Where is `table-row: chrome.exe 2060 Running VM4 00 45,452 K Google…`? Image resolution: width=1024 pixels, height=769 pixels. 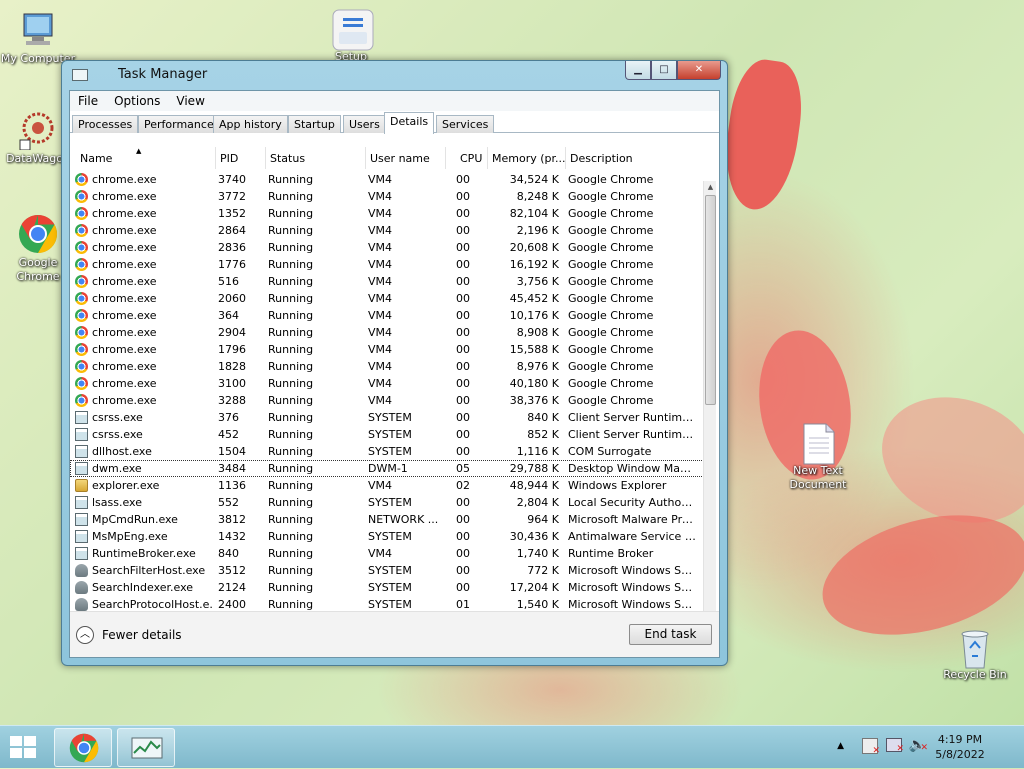 table-row: chrome.exe 2060 Running VM4 00 45,452 K Google… is located at coordinates (387, 298).